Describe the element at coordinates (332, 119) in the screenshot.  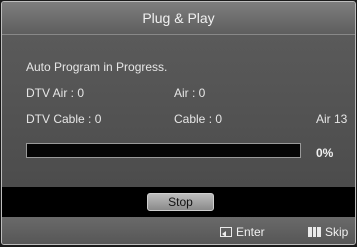
I see `current-channel: Air 13` at that location.